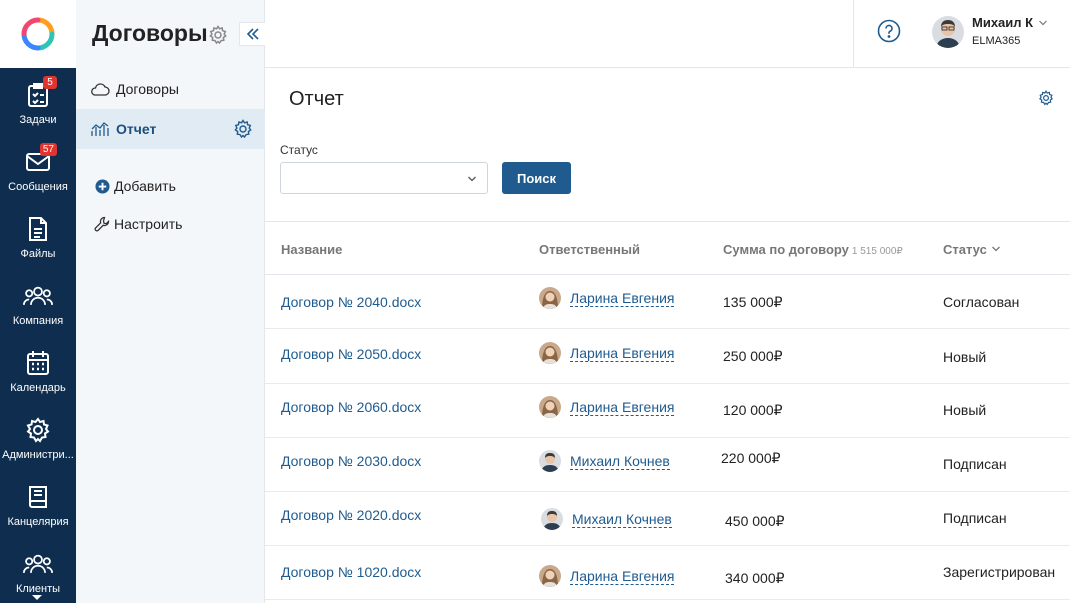 The height and width of the screenshot is (603, 1070). What do you see at coordinates (351, 407) in the screenshot?
I see `contract-name-link: Договор № 2060.docx` at bounding box center [351, 407].